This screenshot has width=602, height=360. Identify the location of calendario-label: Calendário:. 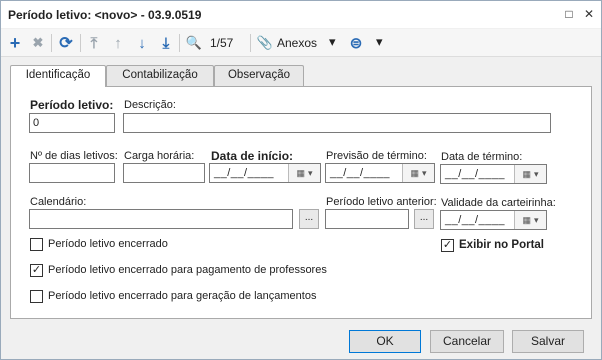
(58, 202).